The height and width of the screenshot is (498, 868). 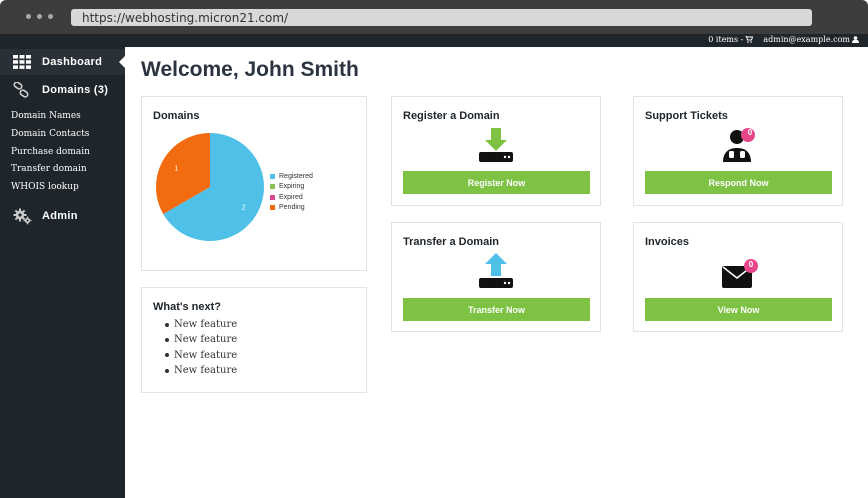 What do you see at coordinates (75, 90) in the screenshot?
I see `sidebar-item-label: Domains (3)` at bounding box center [75, 90].